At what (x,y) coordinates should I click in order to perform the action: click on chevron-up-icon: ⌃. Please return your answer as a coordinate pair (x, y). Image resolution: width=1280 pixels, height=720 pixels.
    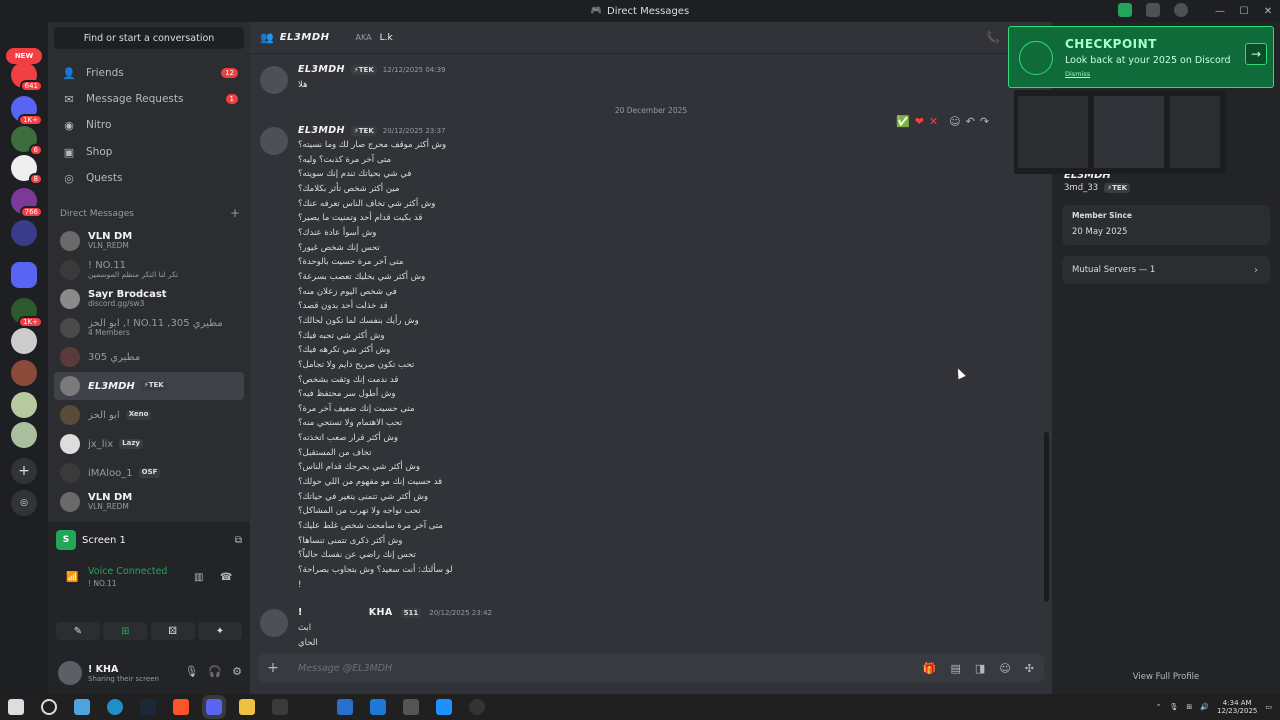
    Looking at the image, I should click on (1159, 707).